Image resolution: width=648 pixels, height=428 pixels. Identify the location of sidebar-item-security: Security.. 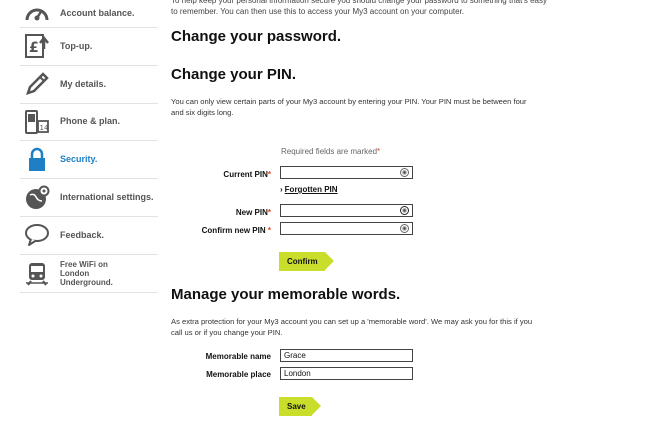
(89, 160).